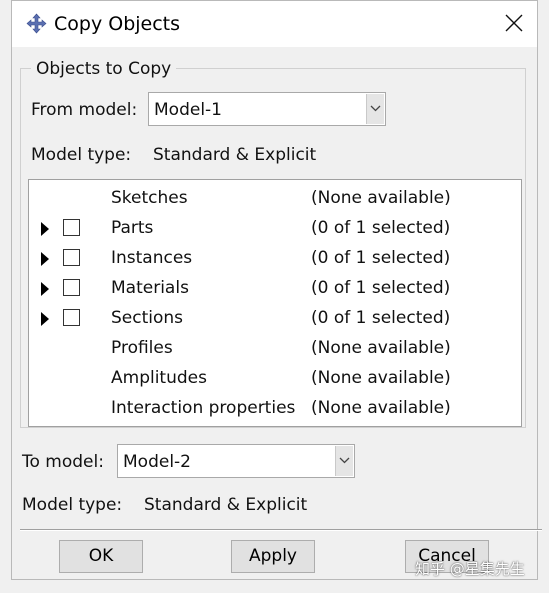 Image resolution: width=549 pixels, height=593 pixels. Describe the element at coordinates (273, 556) in the screenshot. I see `apply-button: Apply` at that location.